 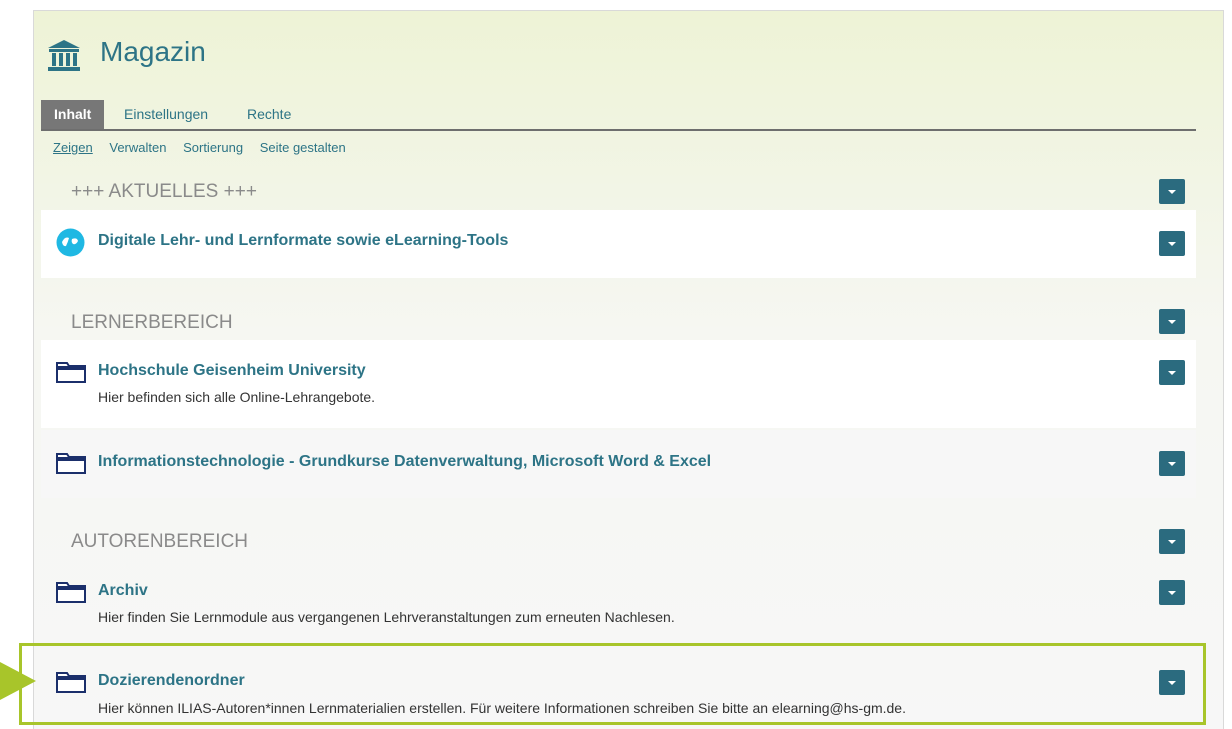 What do you see at coordinates (153, 51) in the screenshot?
I see `page-title: Magazin` at bounding box center [153, 51].